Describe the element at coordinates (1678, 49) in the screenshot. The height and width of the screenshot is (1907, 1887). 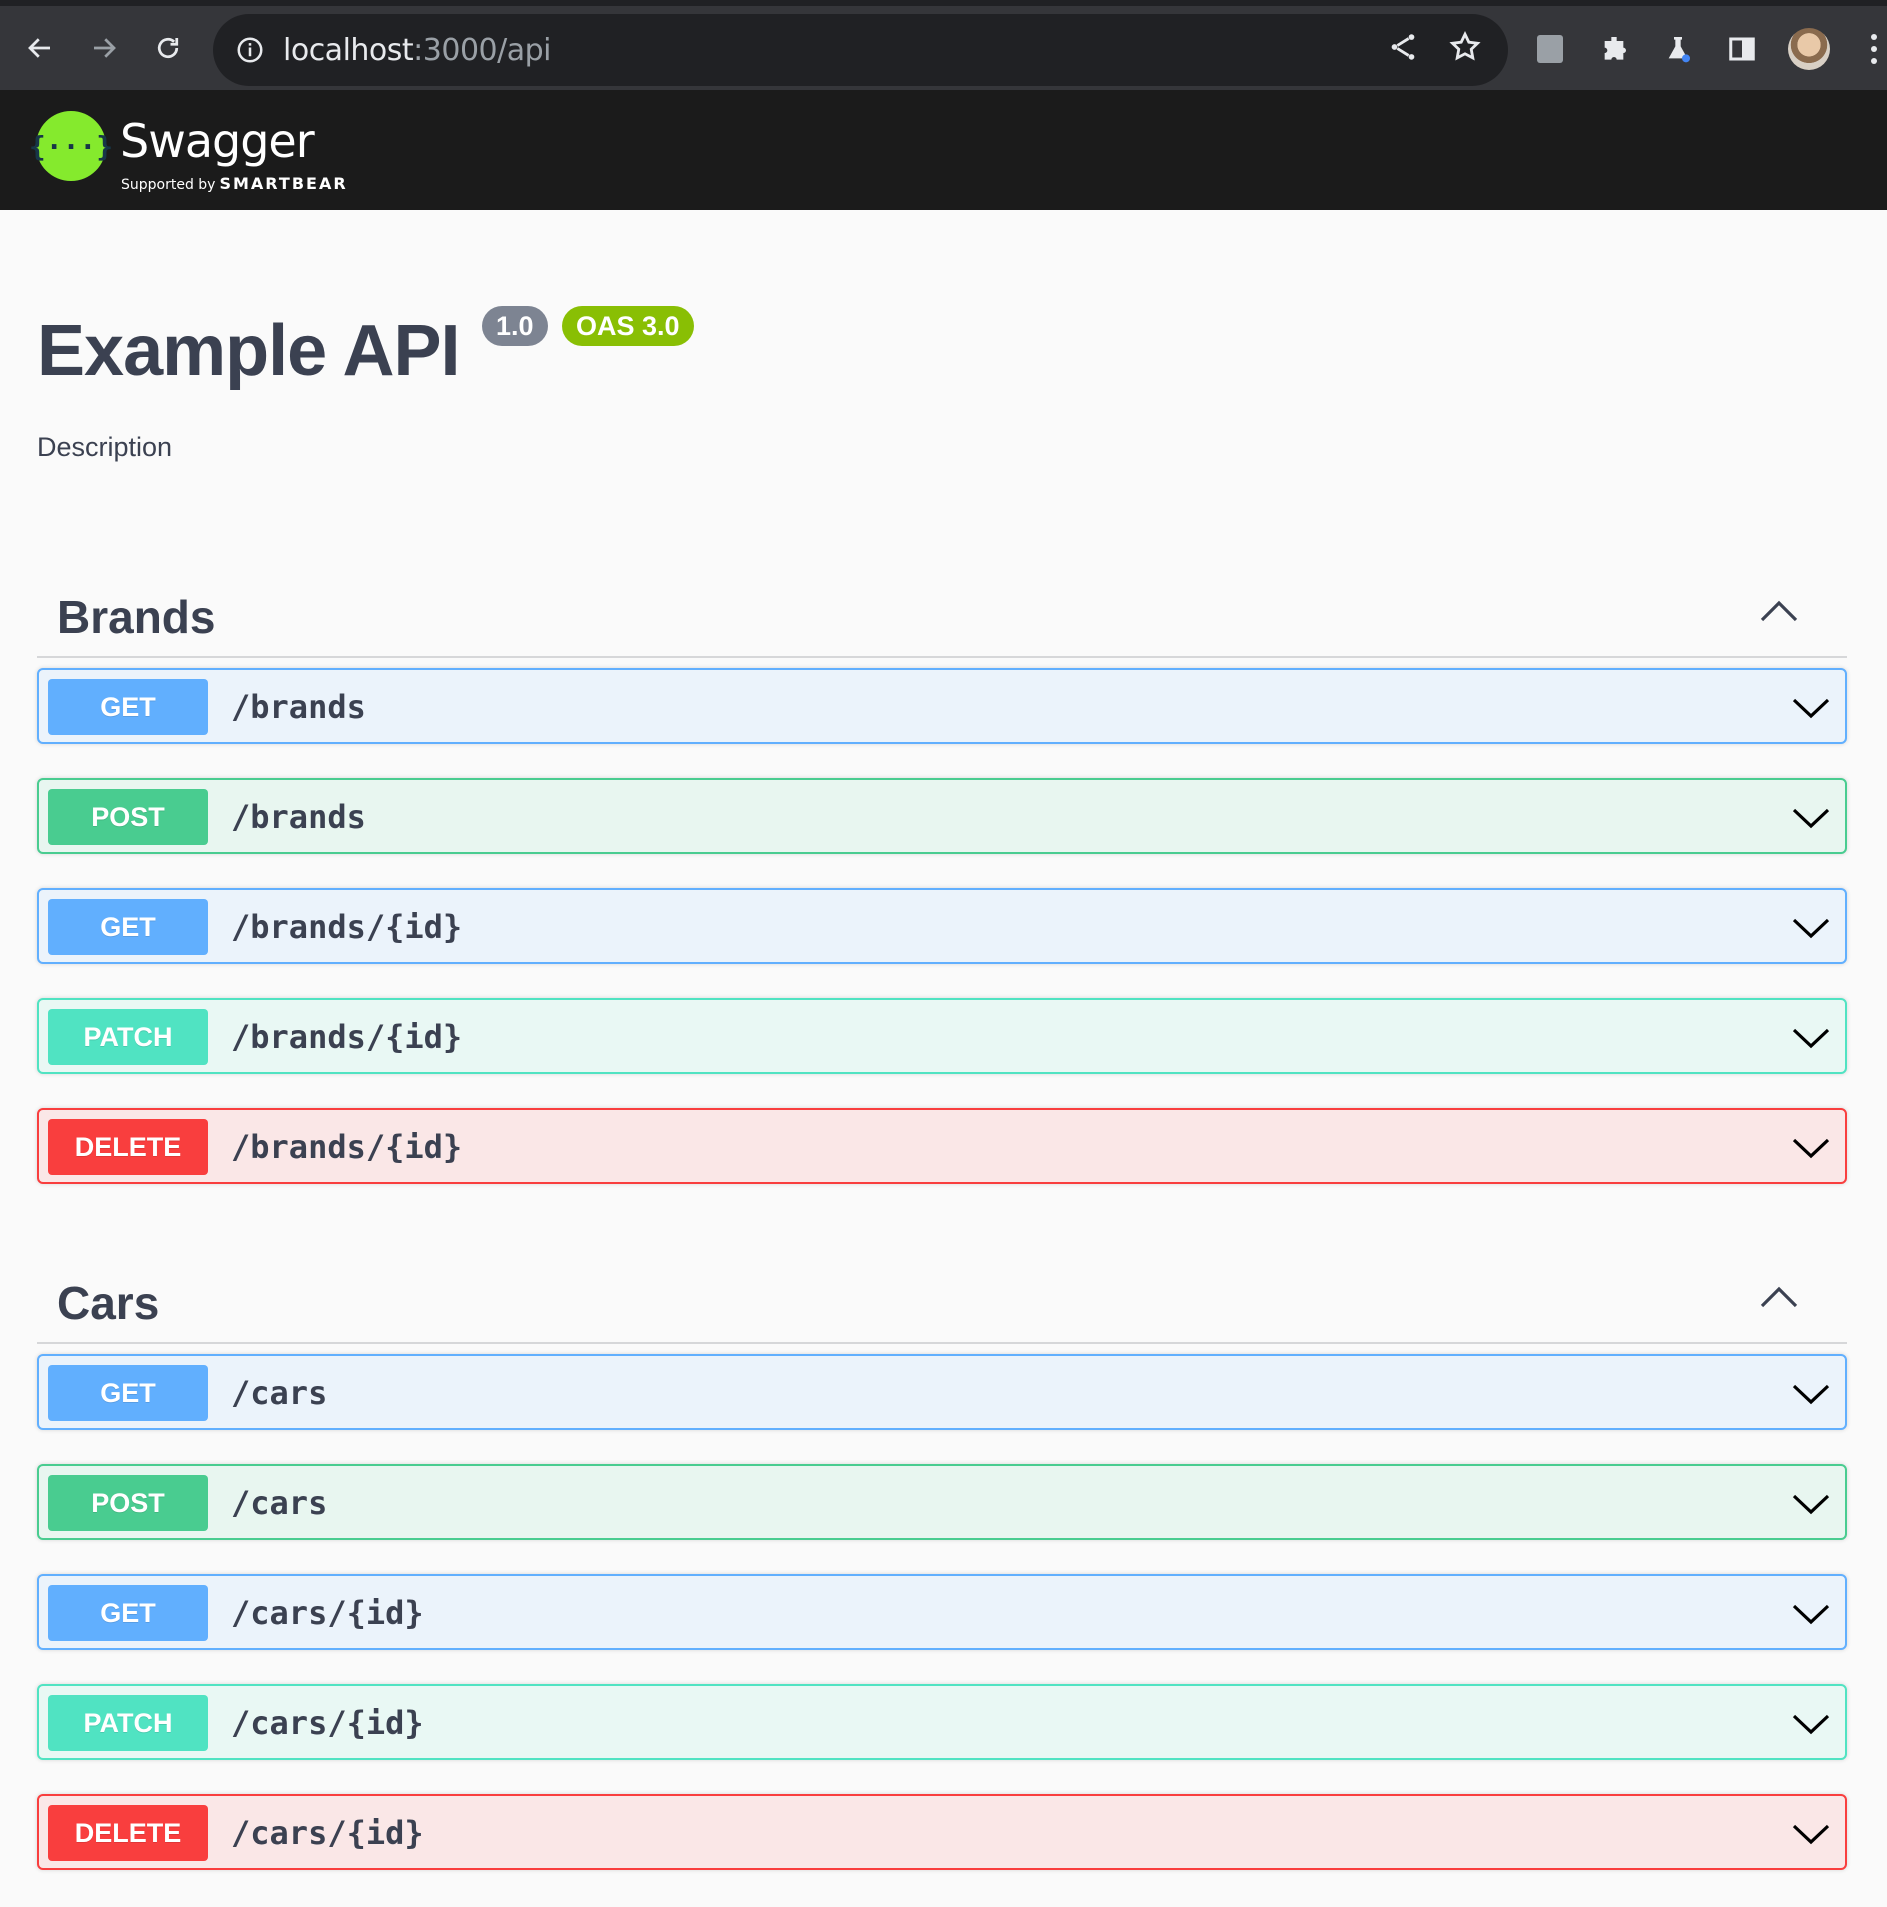
I see `labs-flask-icon` at that location.